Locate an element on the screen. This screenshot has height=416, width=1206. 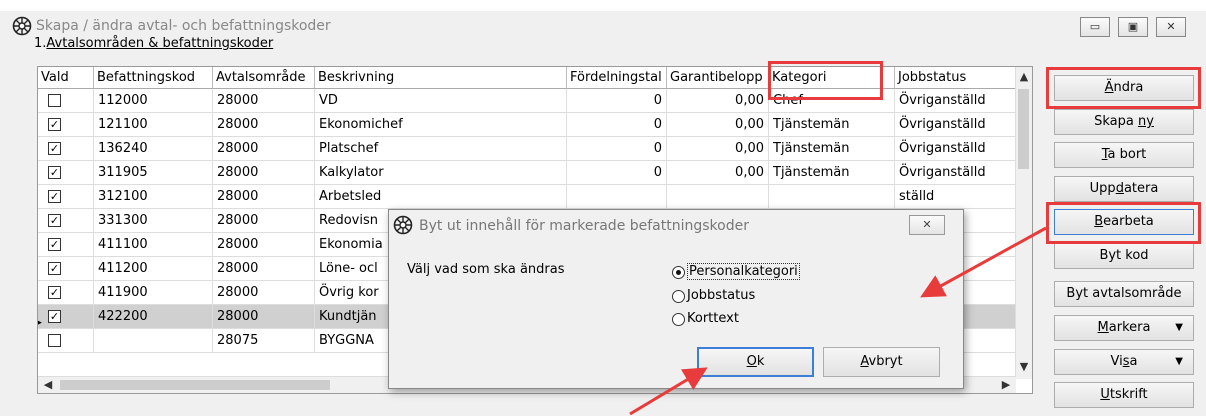
vertical-scrollbar: ▲ ▼ is located at coordinates (1023, 223).